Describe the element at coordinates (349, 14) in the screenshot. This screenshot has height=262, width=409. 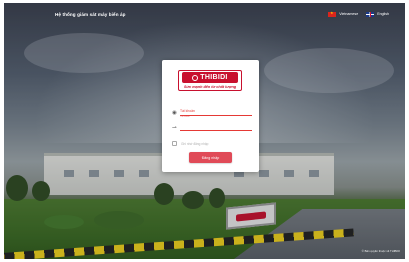
I see `language-label: Vietnamese` at that location.